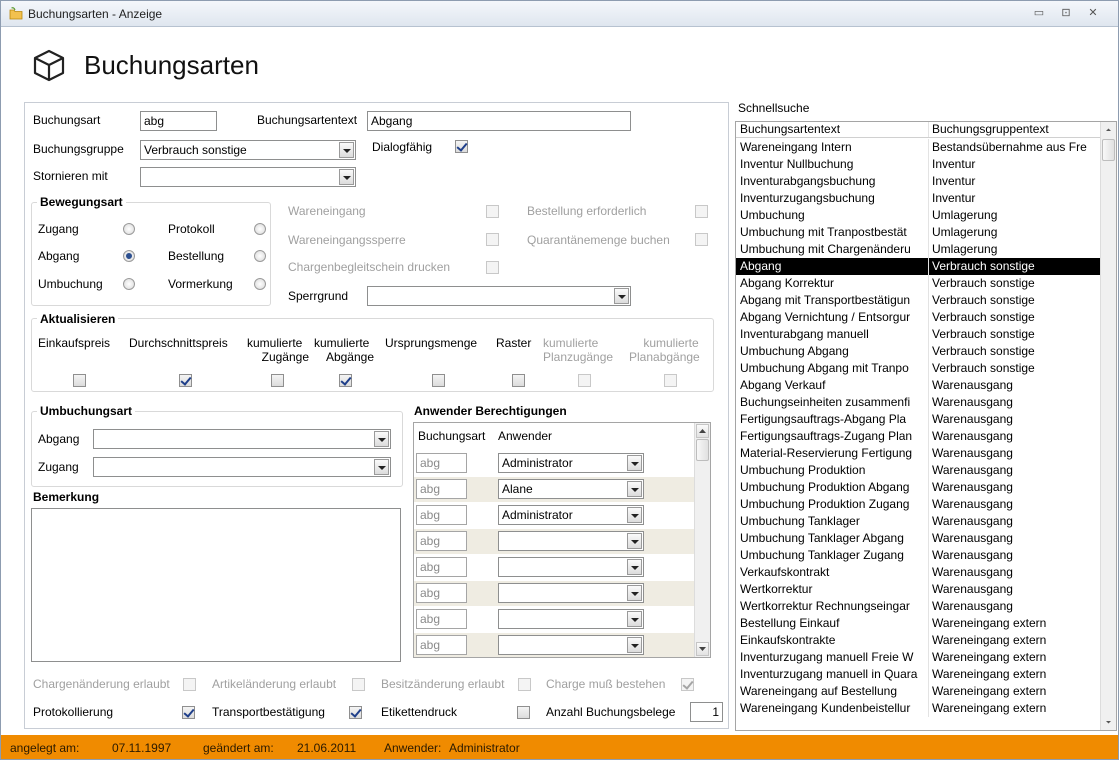 Image resolution: width=1119 pixels, height=760 pixels. What do you see at coordinates (1066, 13) in the screenshot?
I see `maximize-button: ⊡` at bounding box center [1066, 13].